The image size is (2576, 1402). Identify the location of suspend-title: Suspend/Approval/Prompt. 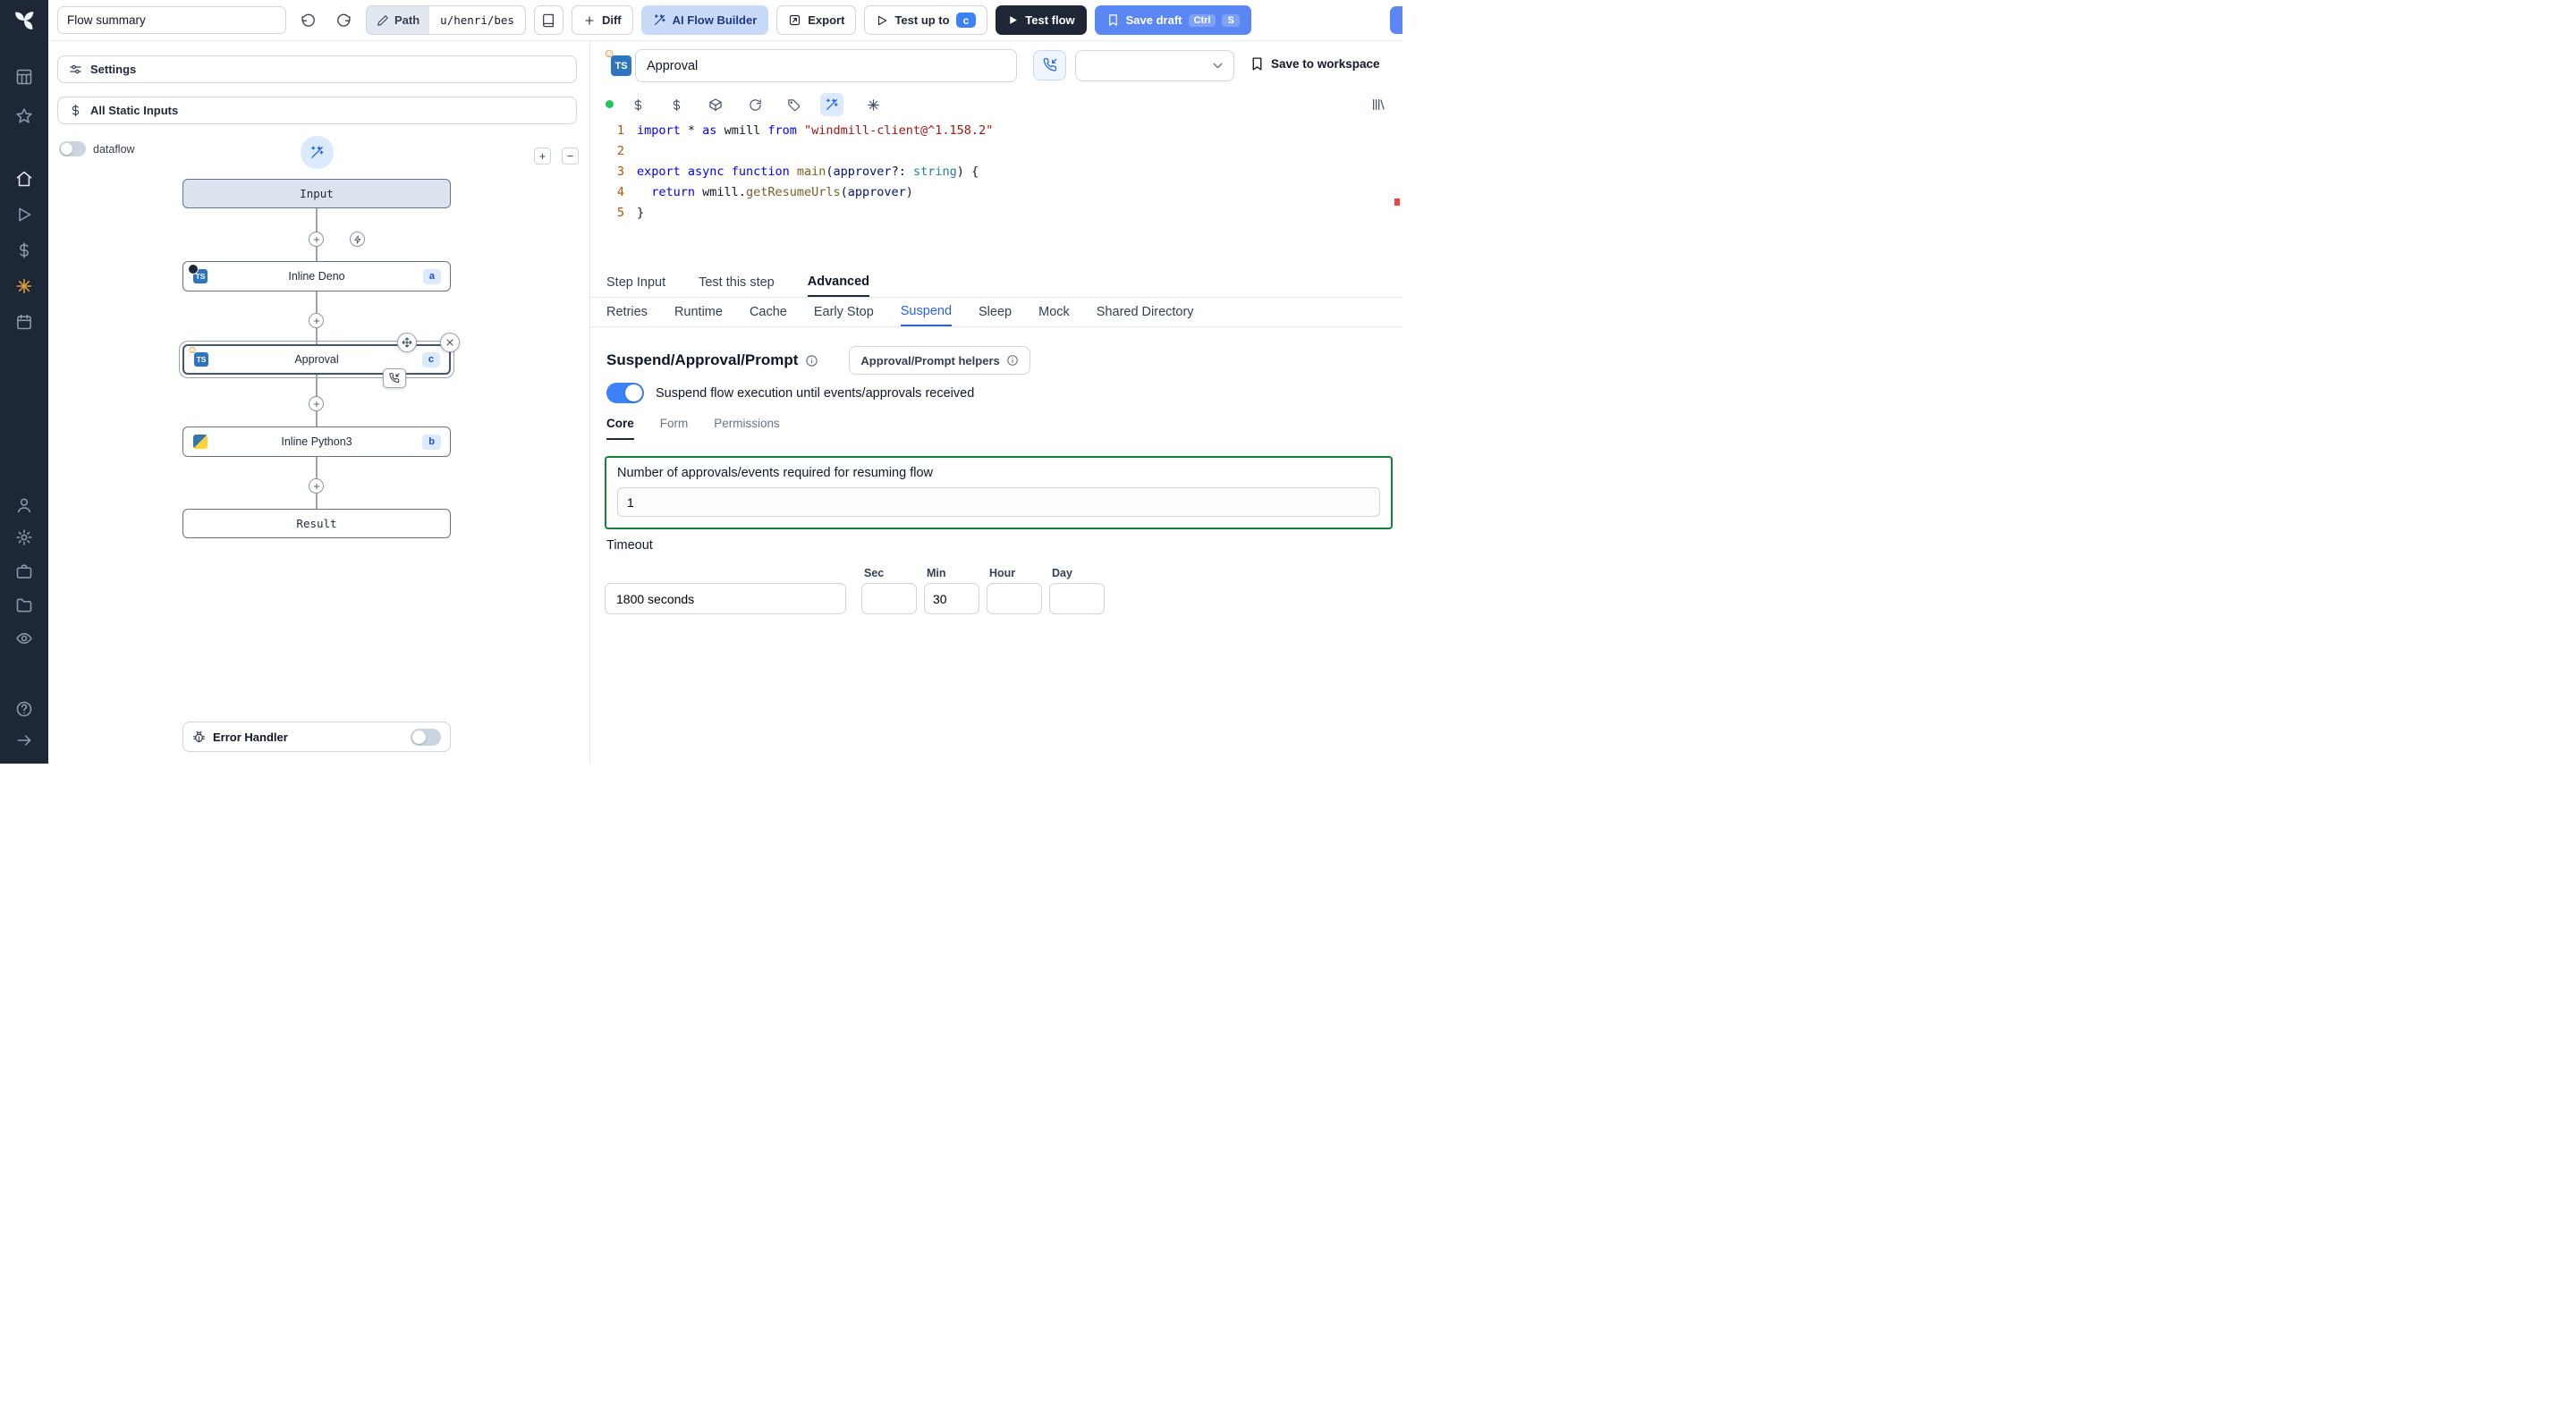
(702, 359).